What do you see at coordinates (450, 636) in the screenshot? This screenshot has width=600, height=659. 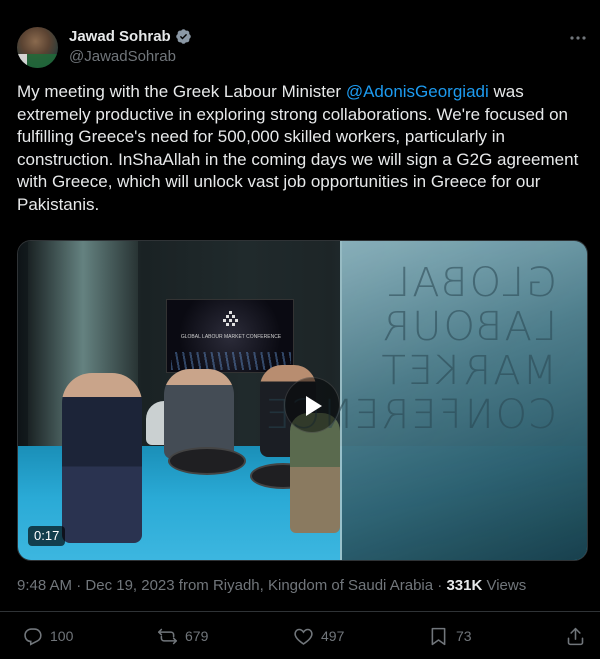 I see `bookmark-button: 73` at bounding box center [450, 636].